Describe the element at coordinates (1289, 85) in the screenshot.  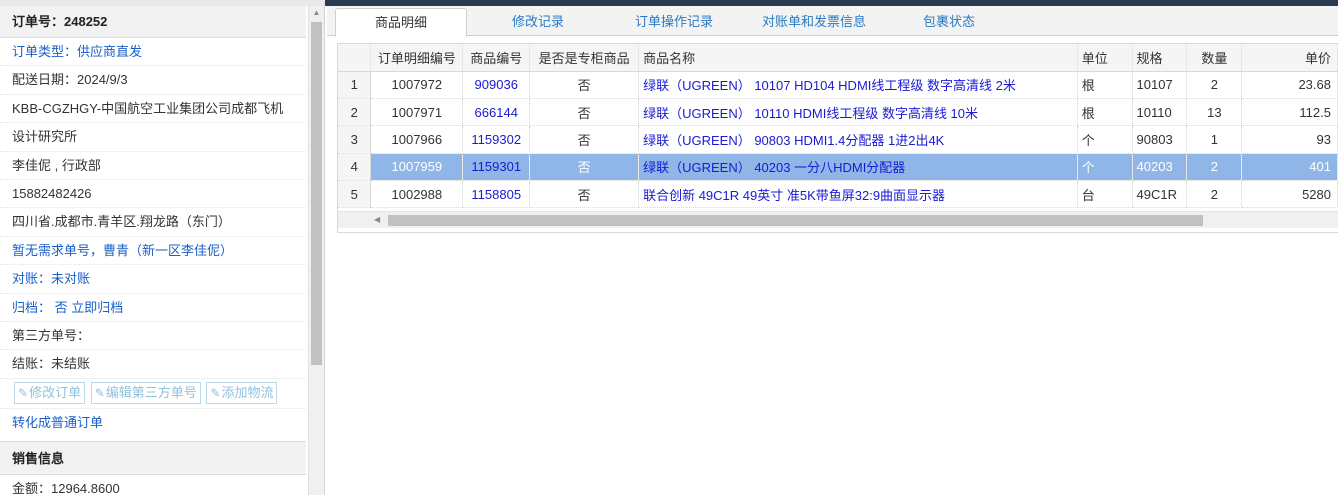
I see `price-cell: 23.68` at that location.